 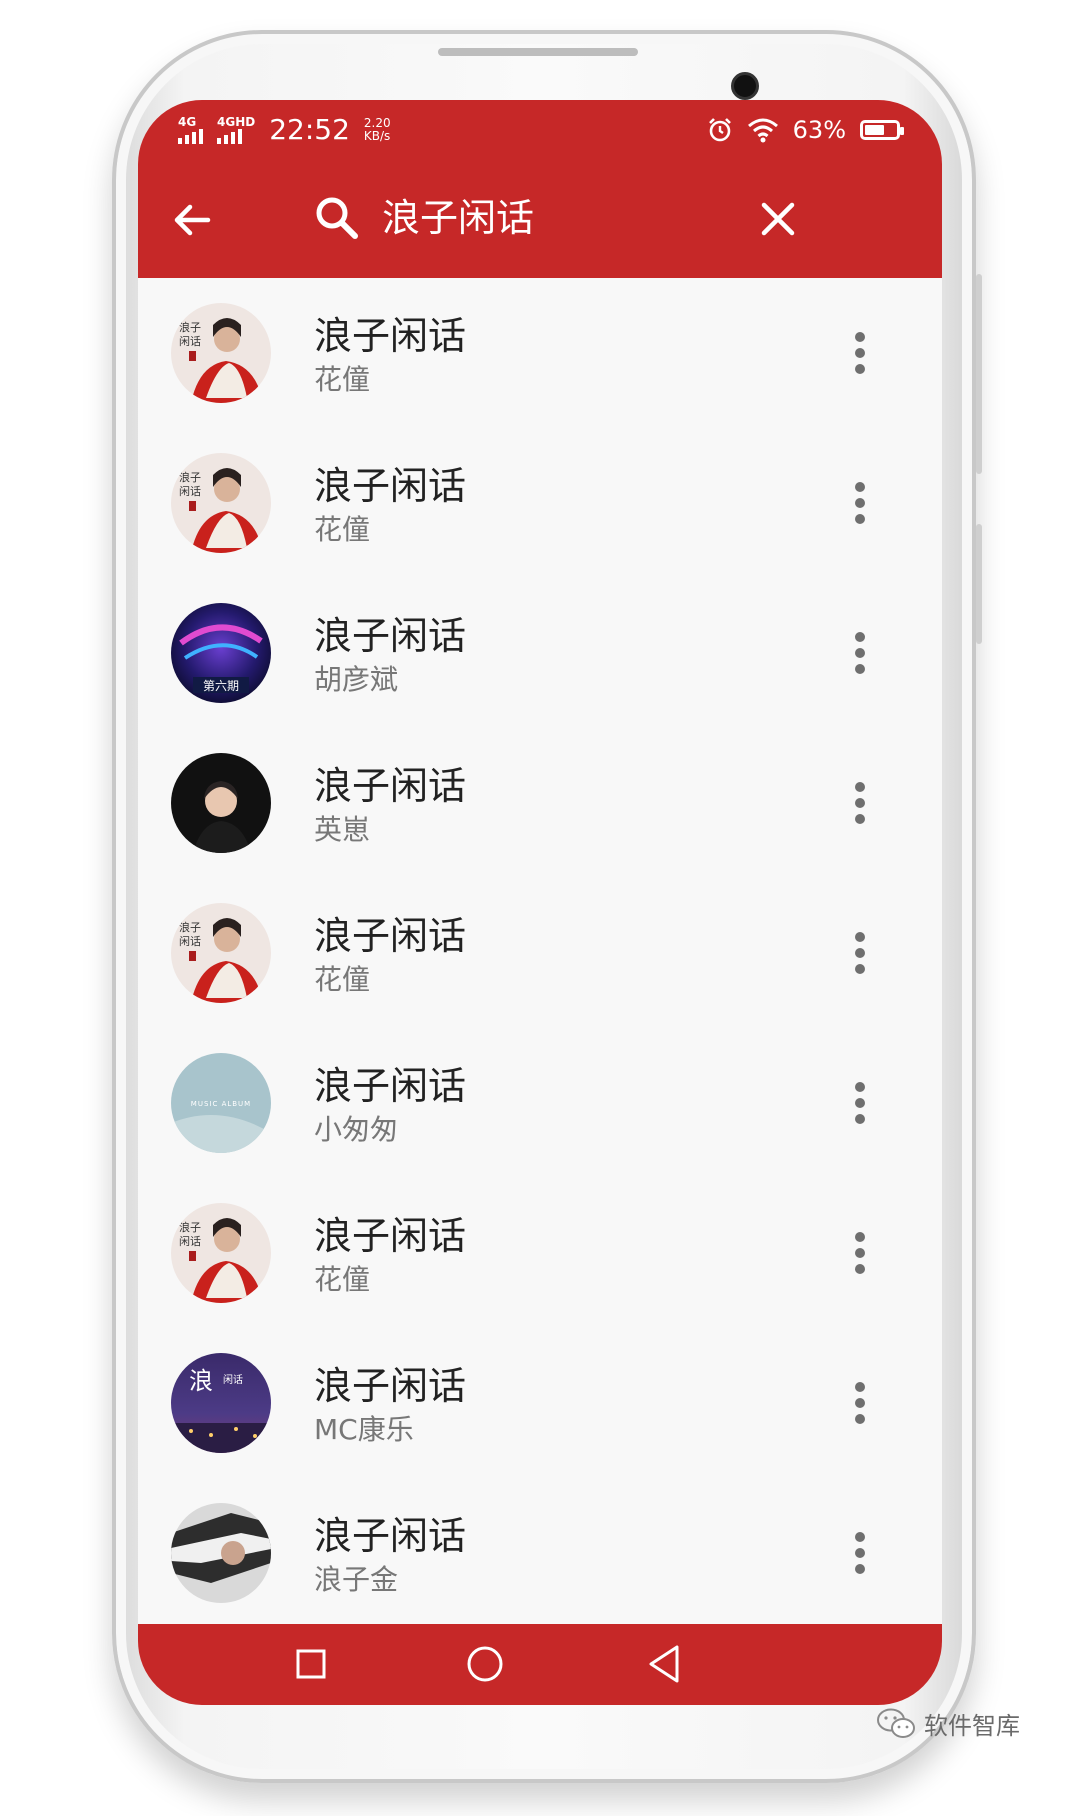 I want to click on cellular-signal-1: 4G, so click(x=190, y=130).